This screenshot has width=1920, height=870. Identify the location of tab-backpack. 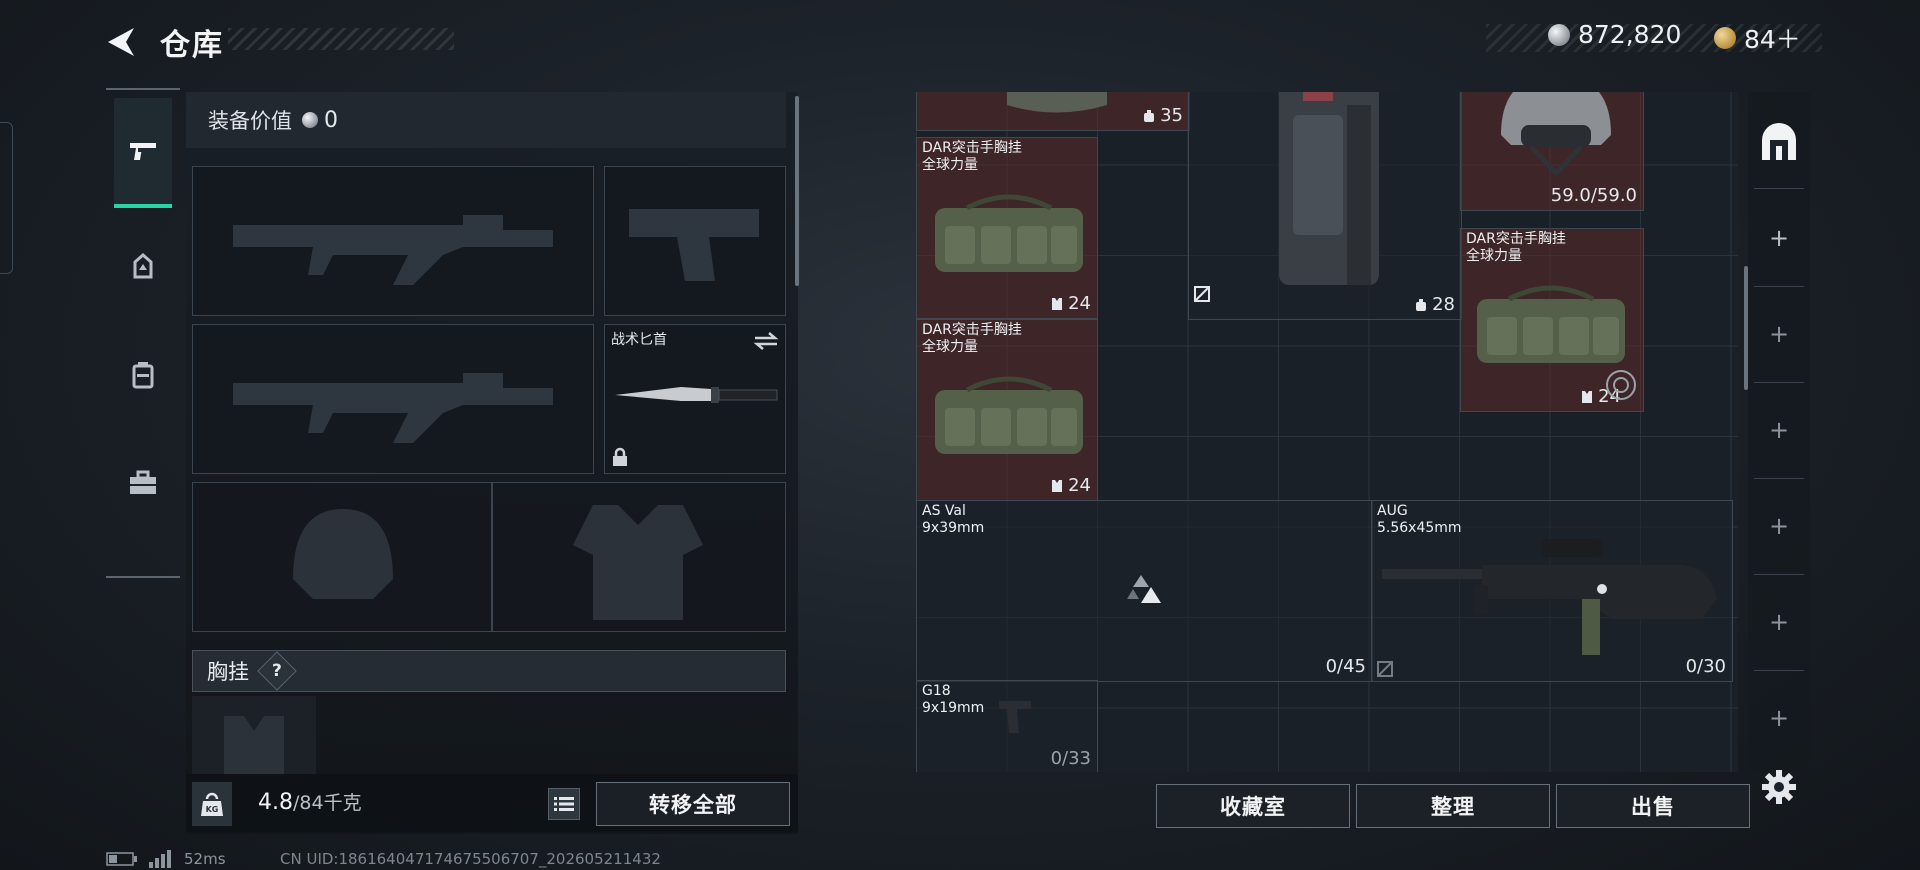
(143, 375).